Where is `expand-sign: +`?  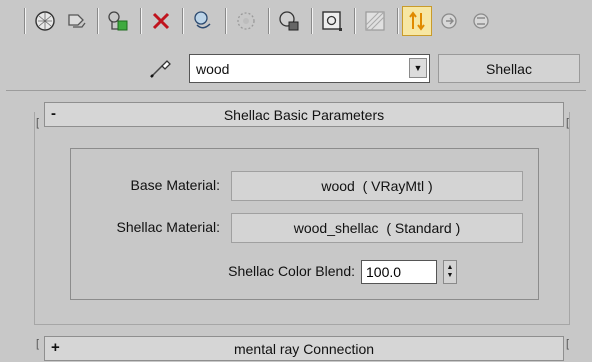 expand-sign: + is located at coordinates (55, 347).